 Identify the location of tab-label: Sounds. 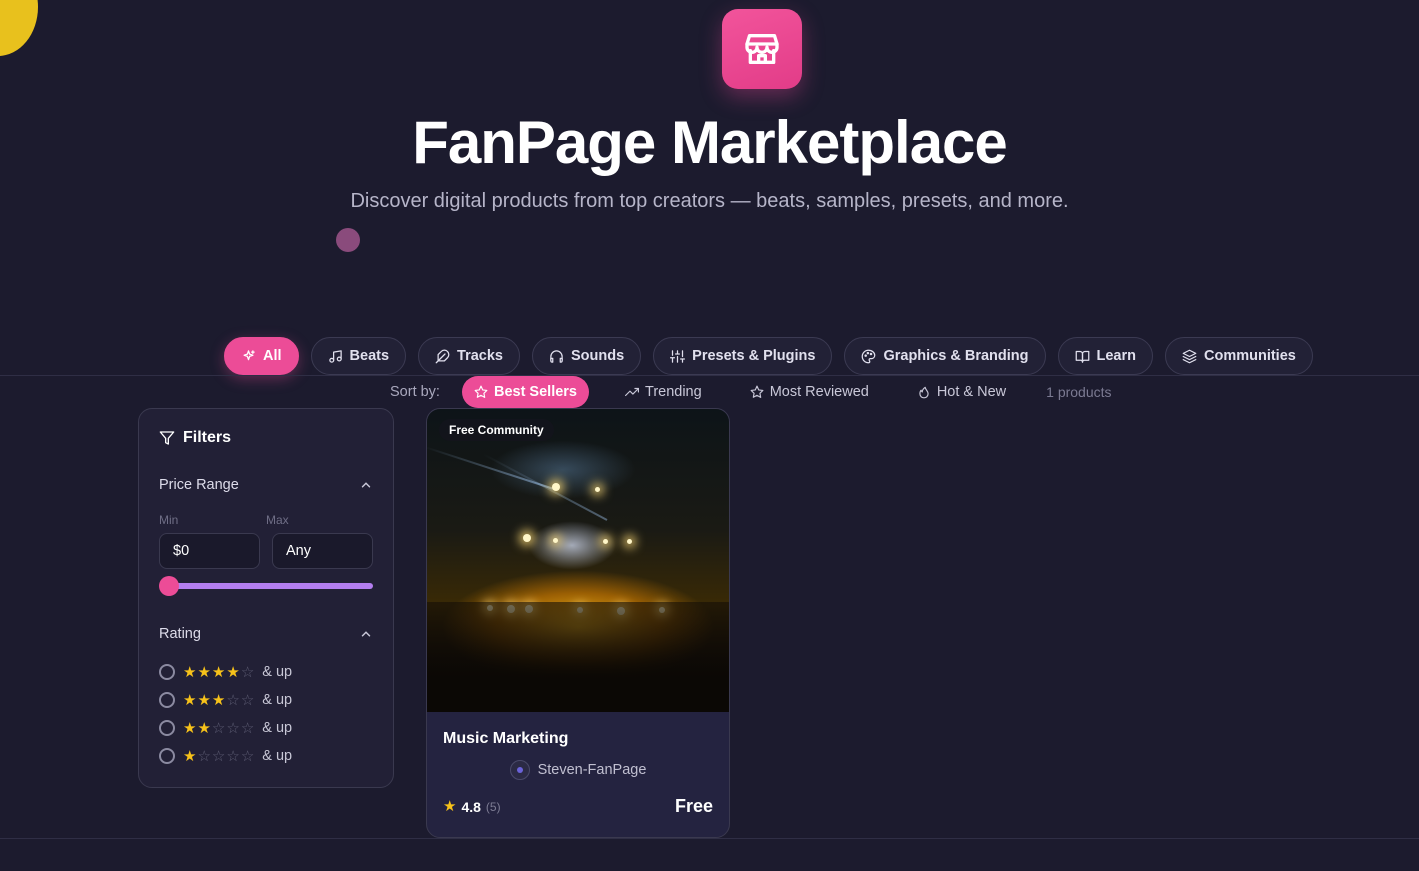
(598, 356).